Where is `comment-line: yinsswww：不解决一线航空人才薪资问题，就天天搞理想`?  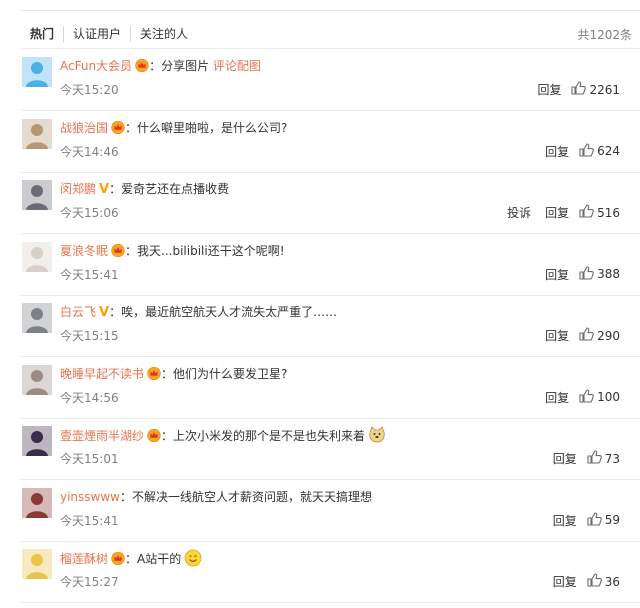 comment-line: yinsswww：不解决一线航空人才薪资问题，就天天搞理想 is located at coordinates (216, 497).